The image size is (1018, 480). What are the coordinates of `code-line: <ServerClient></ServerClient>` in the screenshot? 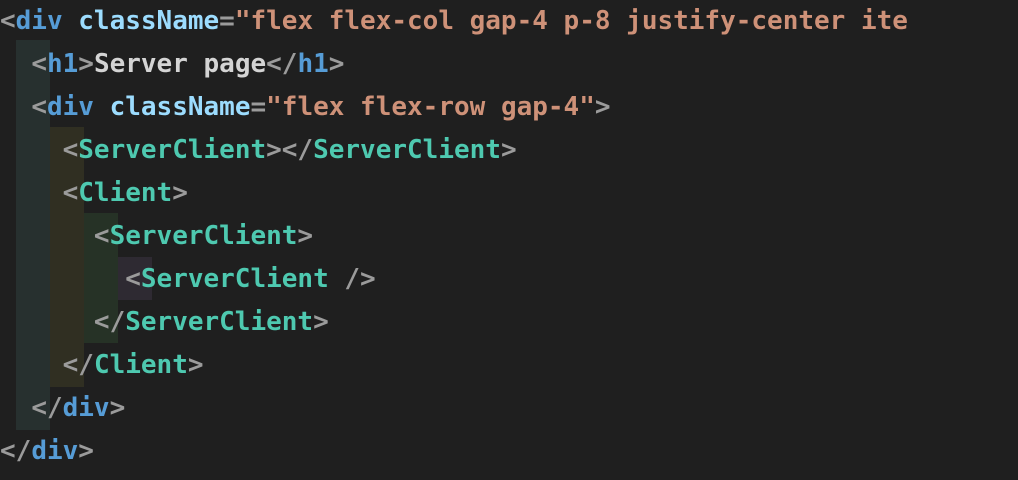 It's located at (258, 150).